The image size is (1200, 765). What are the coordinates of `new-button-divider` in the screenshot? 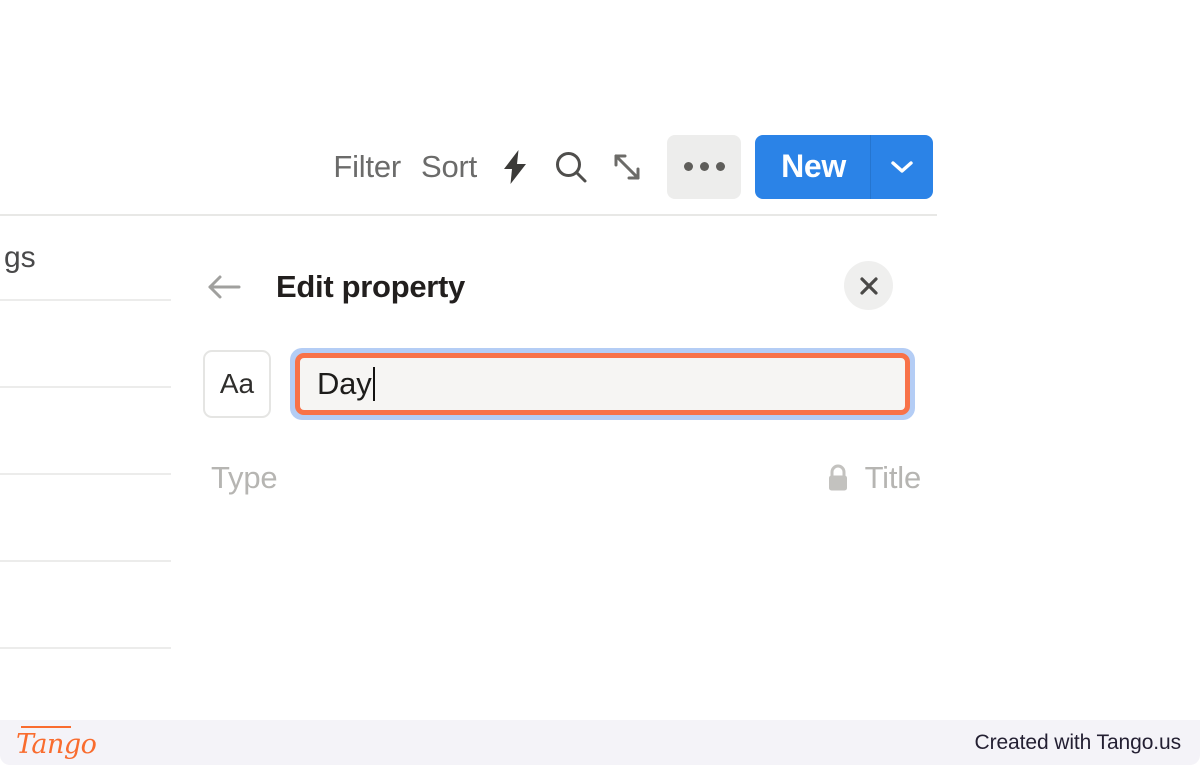 It's located at (870, 166).